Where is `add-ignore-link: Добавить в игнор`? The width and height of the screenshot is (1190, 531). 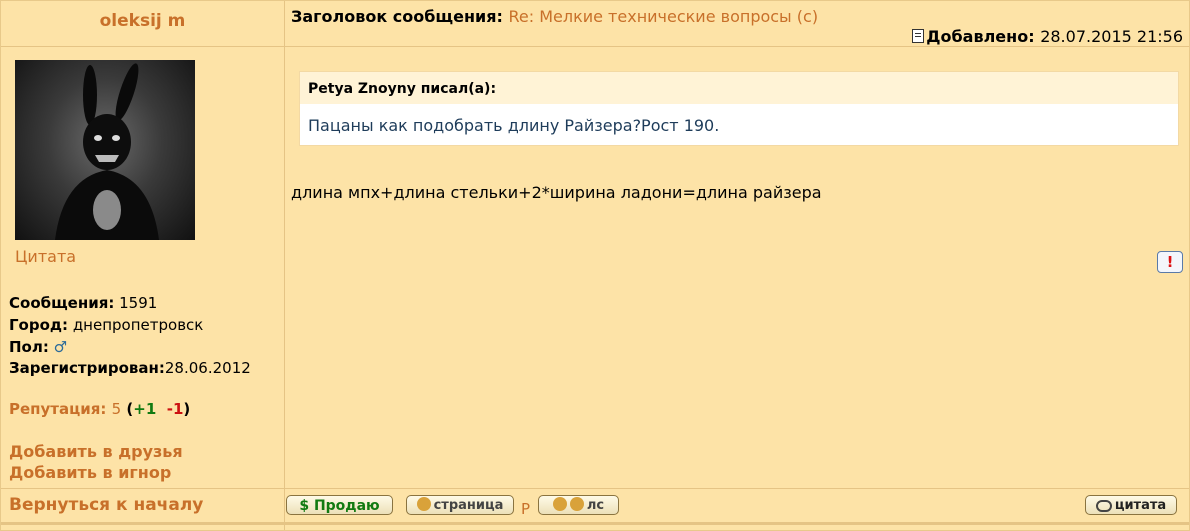
add-ignore-link: Добавить в игнор is located at coordinates (90, 472).